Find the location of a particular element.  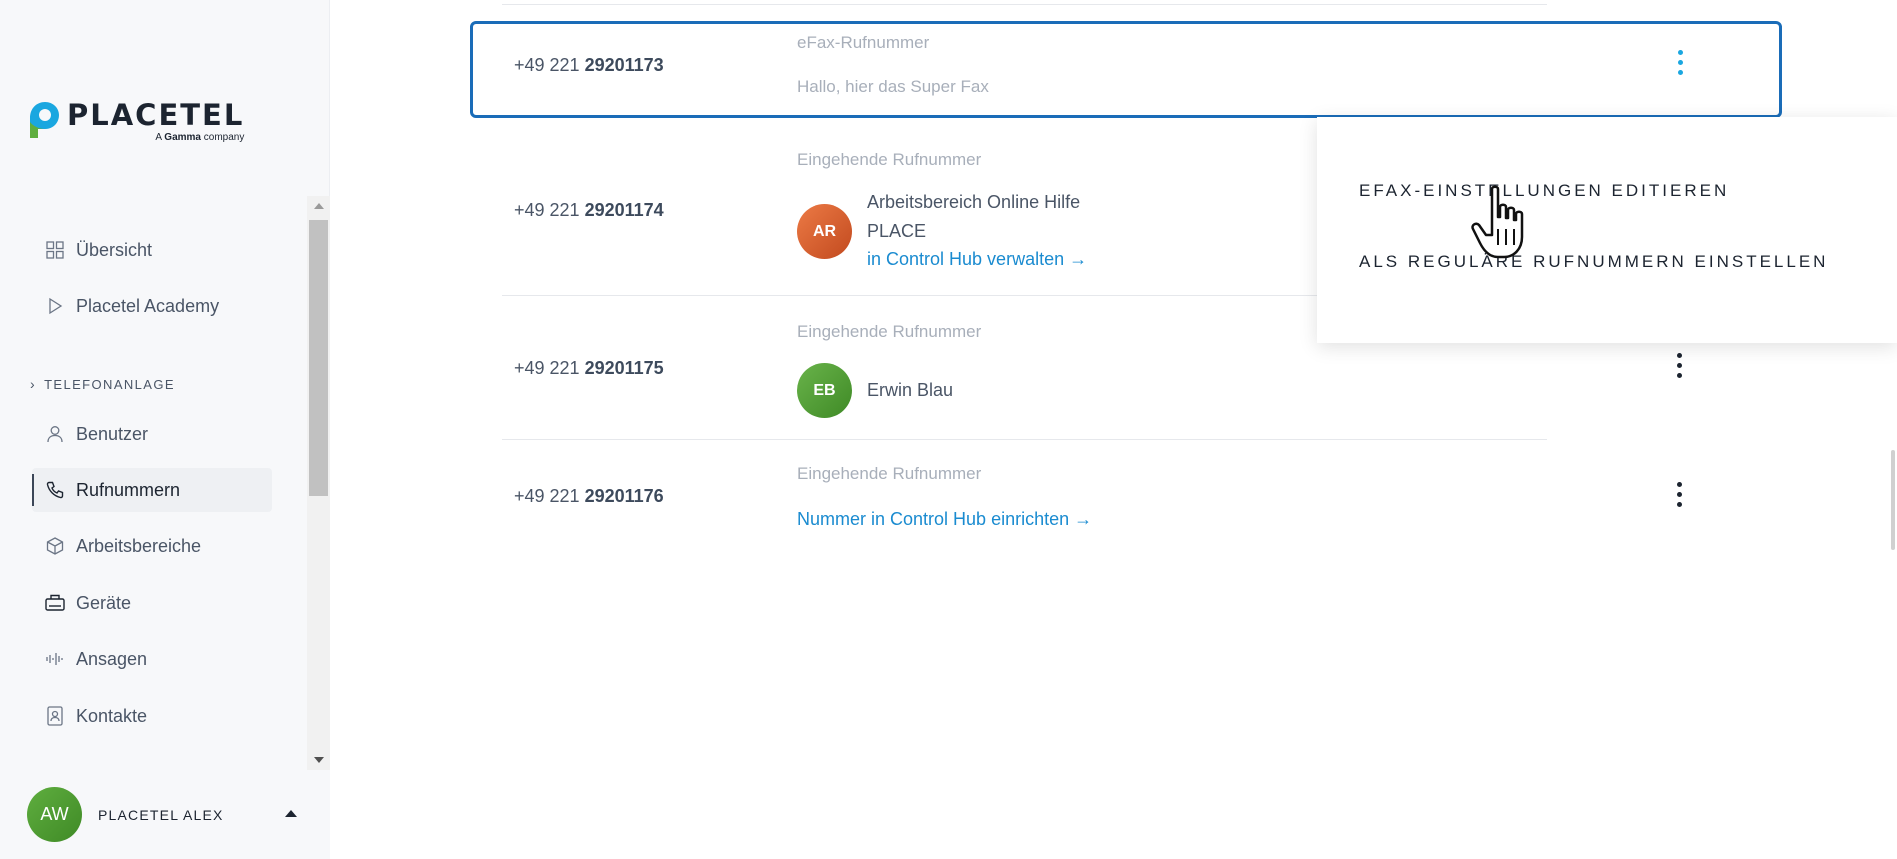

number-description: Hallo, hier das Super Fax is located at coordinates (893, 86).